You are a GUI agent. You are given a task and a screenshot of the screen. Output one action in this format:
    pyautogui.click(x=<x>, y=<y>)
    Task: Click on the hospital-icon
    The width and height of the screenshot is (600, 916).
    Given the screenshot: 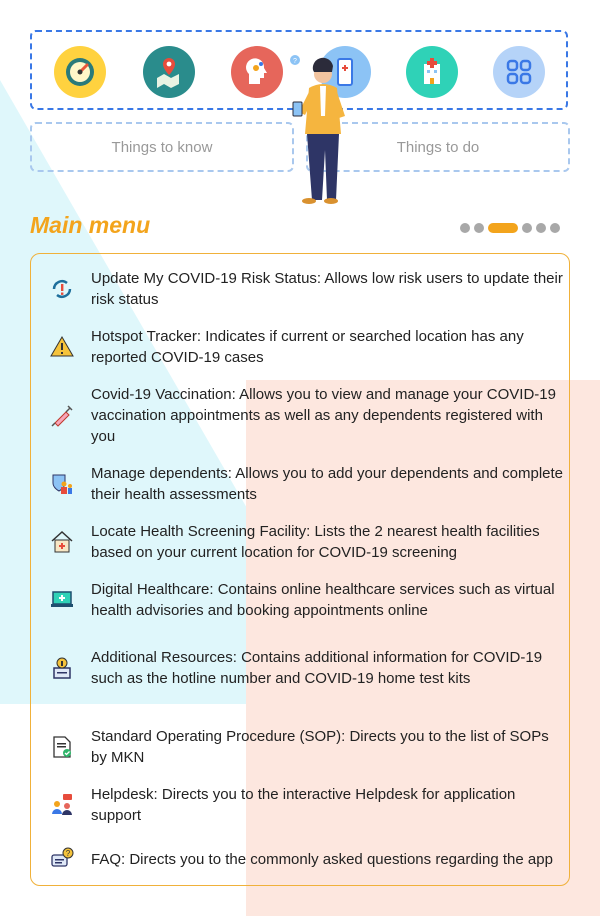 What is the action you would take?
    pyautogui.click(x=432, y=72)
    